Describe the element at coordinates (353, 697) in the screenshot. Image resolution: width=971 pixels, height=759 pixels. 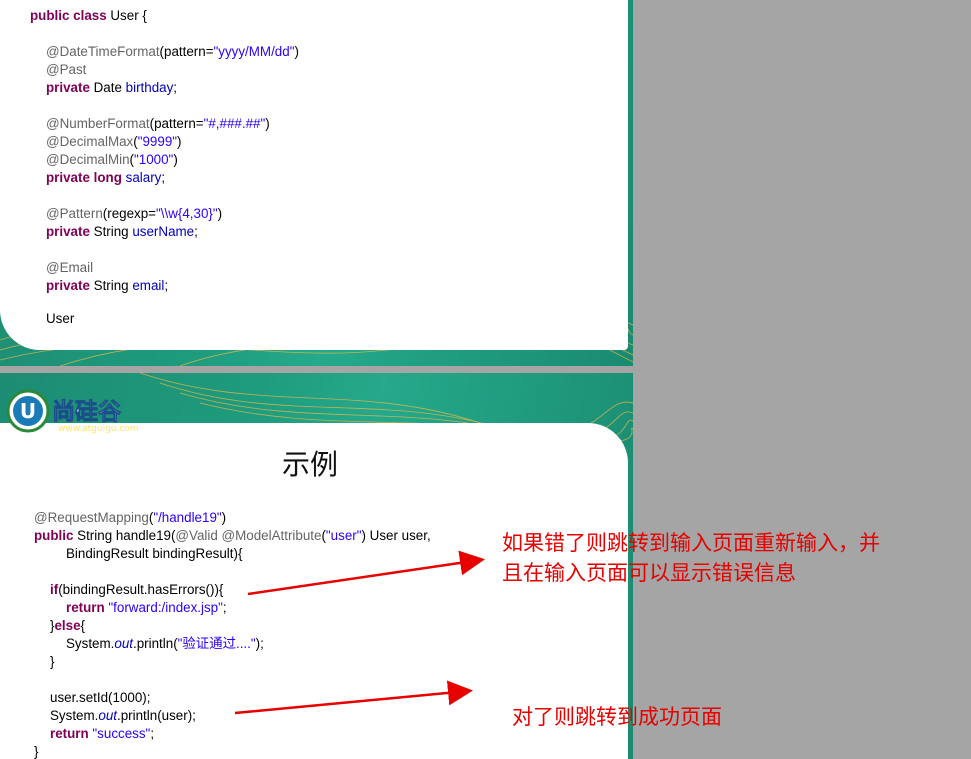
I see `arrow-success-icon` at that location.